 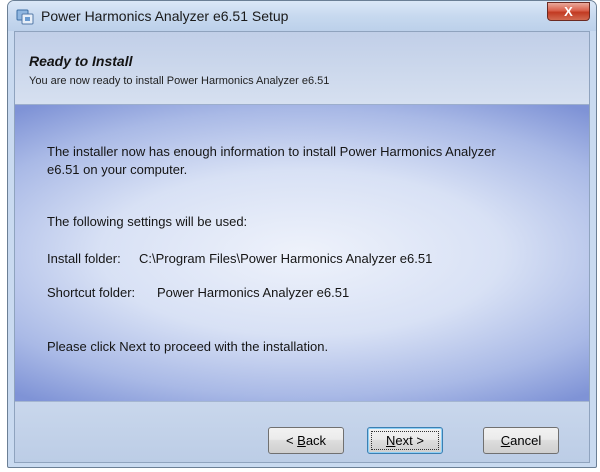 What do you see at coordinates (505, 440) in the screenshot?
I see `cancel-button-mnemonic: C` at bounding box center [505, 440].